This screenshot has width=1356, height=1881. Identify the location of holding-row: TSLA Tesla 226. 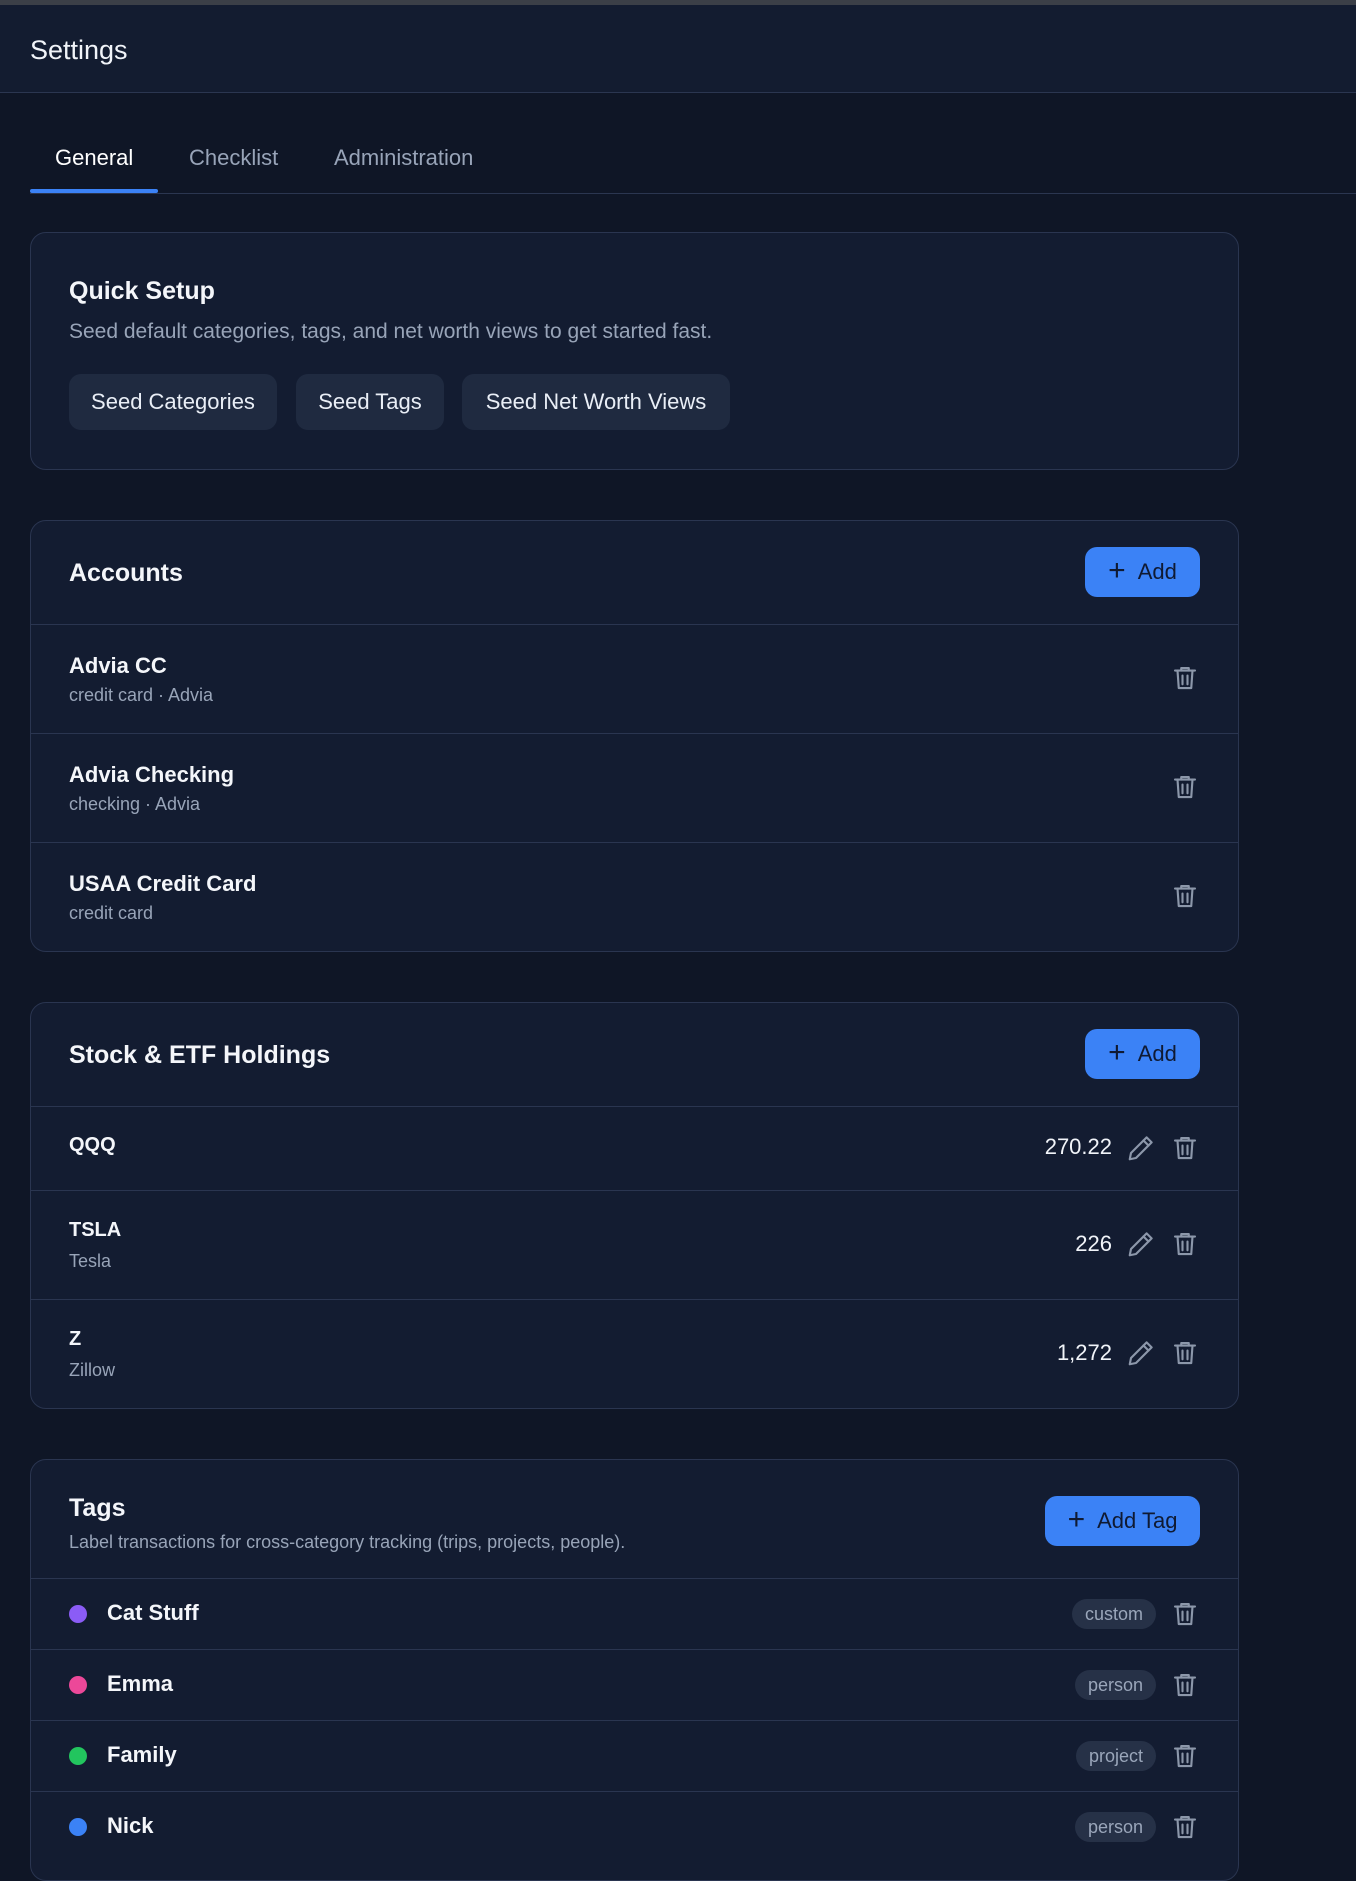
(634, 1244).